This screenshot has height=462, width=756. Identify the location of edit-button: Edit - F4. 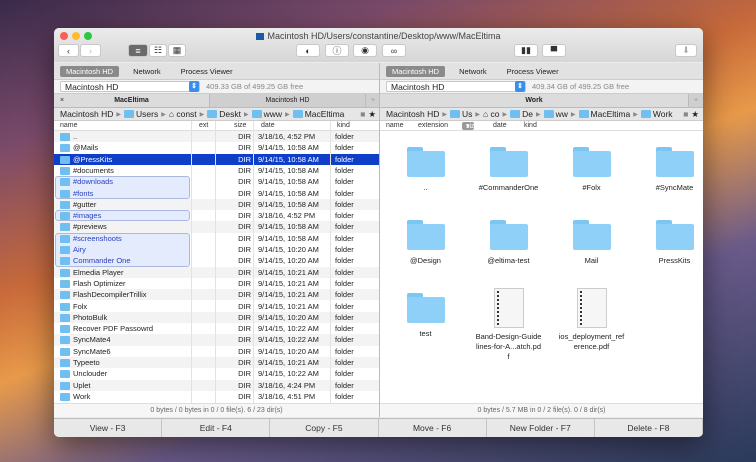
(216, 428).